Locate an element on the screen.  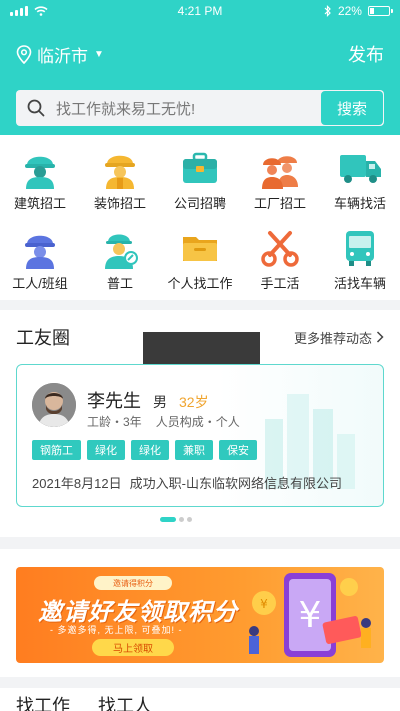
worker-name: 李先生 is located at coordinates (114, 401).